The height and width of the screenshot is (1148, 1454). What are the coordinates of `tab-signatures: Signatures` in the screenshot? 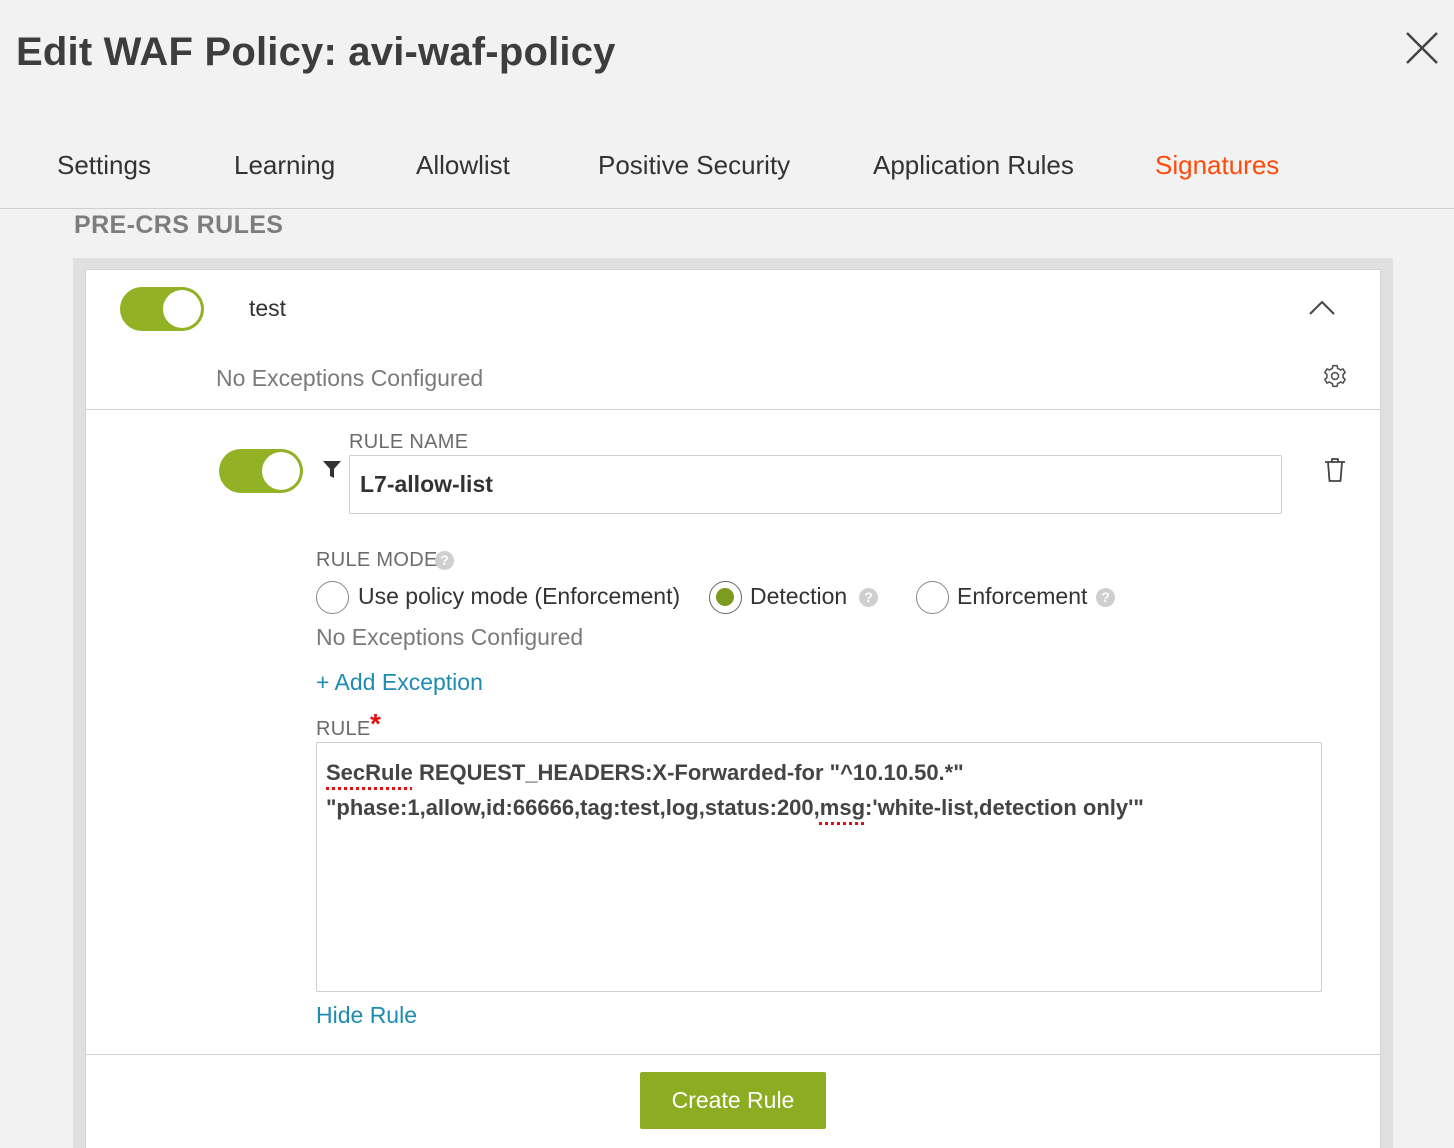 It's located at (1217, 165).